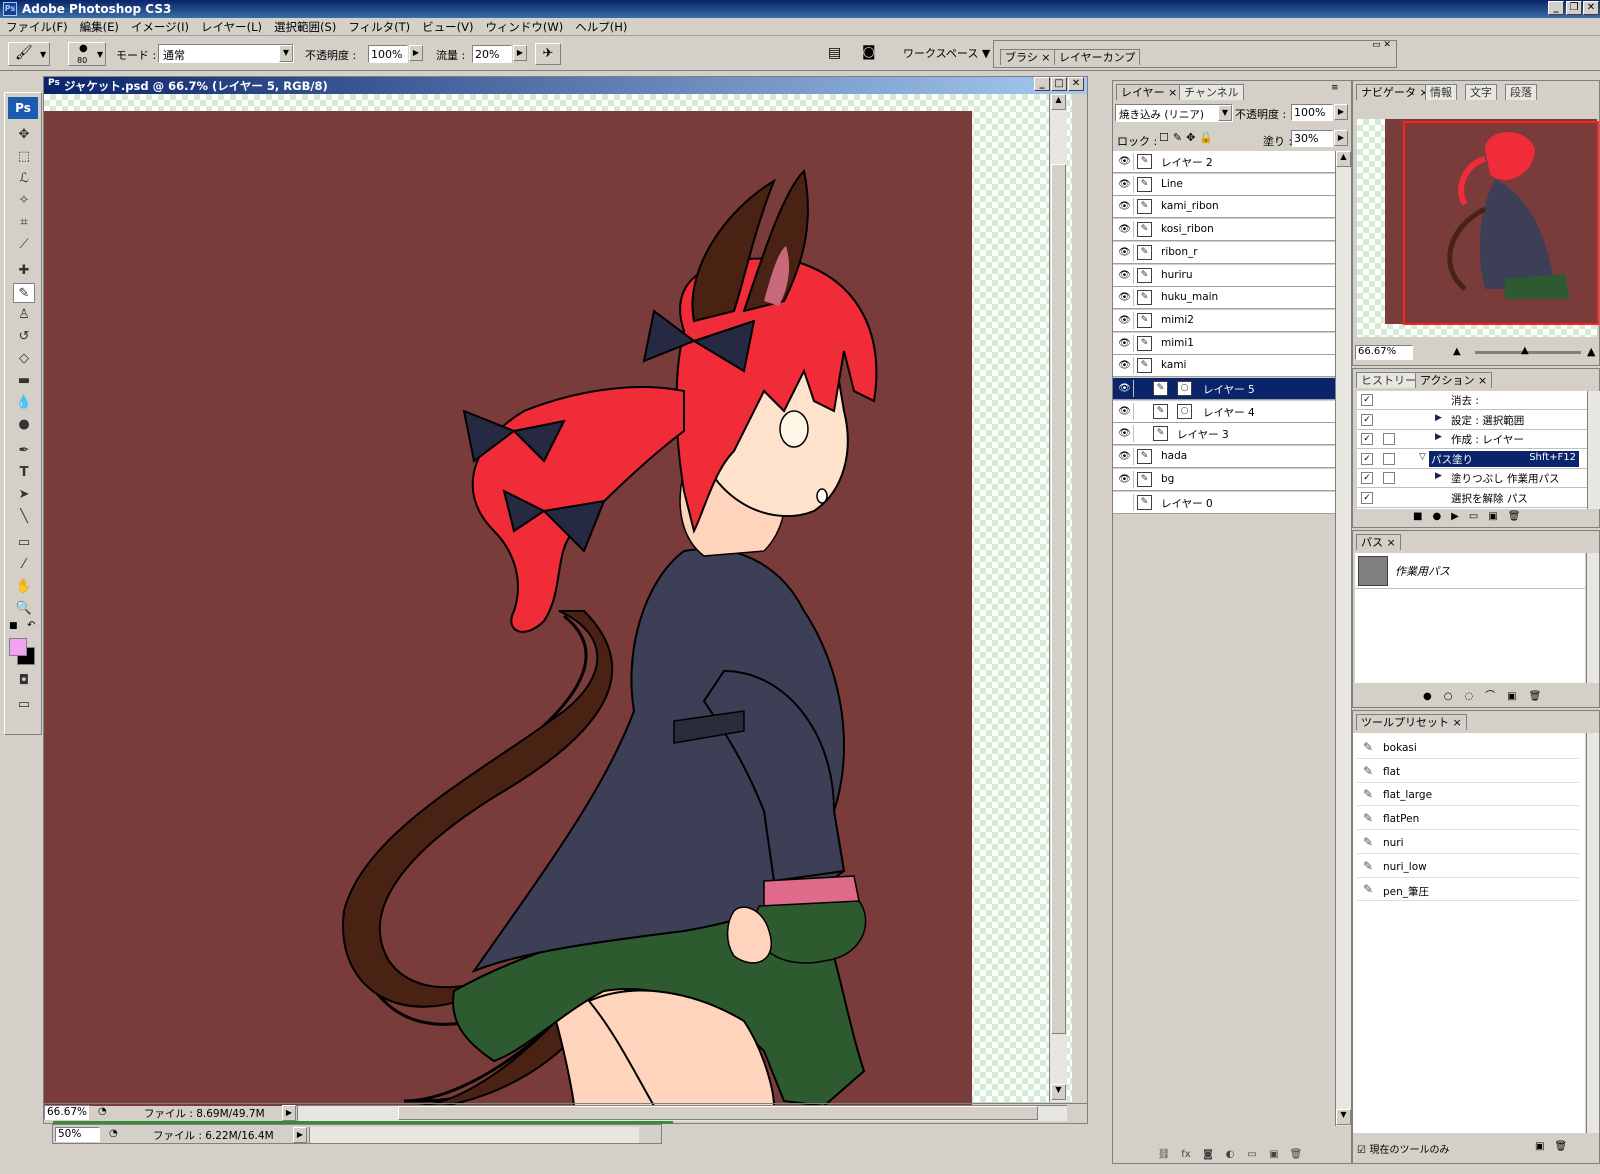 Image resolution: width=1600 pixels, height=1174 pixels. What do you see at coordinates (226, 53) in the screenshot?
I see `mode-select: 通常 ▼` at bounding box center [226, 53].